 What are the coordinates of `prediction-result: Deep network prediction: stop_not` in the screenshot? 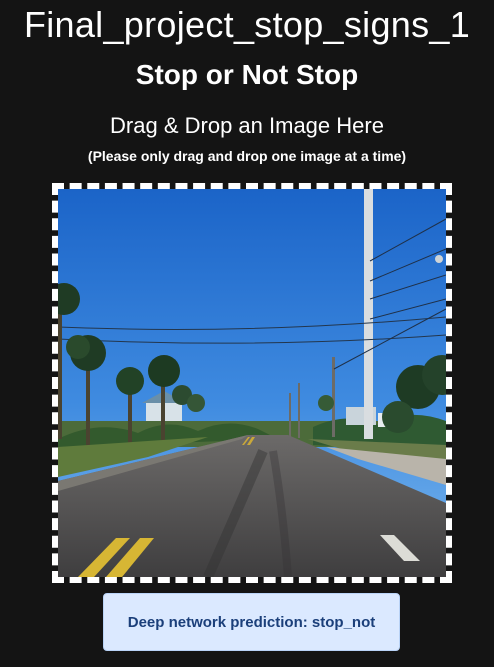 It's located at (251, 622).